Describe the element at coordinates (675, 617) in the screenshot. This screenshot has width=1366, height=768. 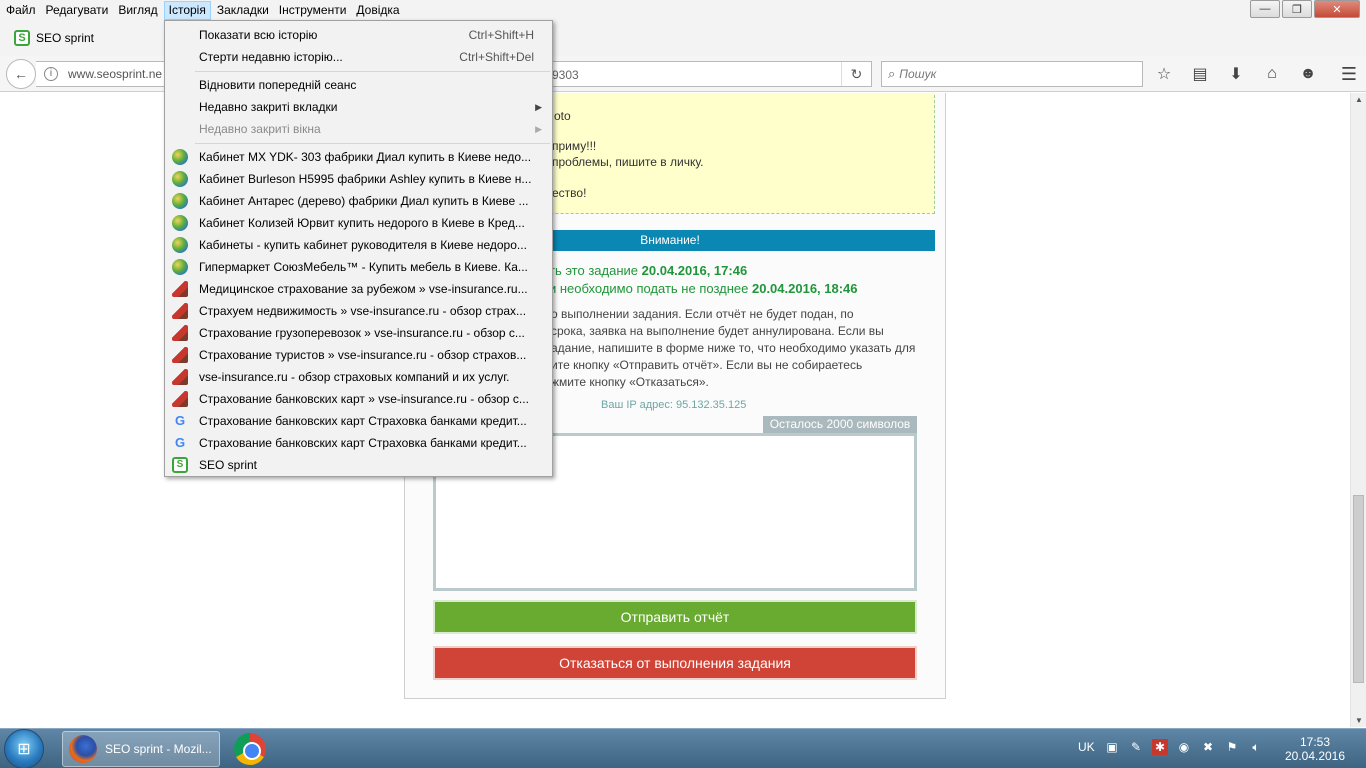
I see `send-report-button: Отправить отчёт` at that location.